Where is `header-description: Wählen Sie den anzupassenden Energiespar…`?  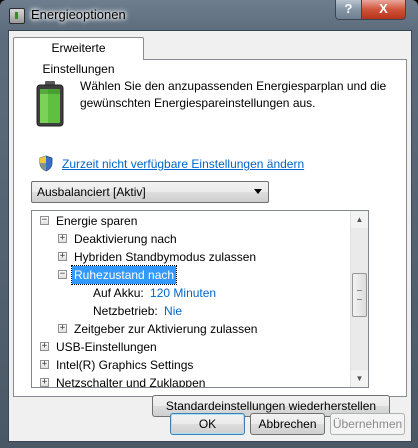 header-description: Wählen Sie den anzupassenden Energiespar… is located at coordinates (233, 94).